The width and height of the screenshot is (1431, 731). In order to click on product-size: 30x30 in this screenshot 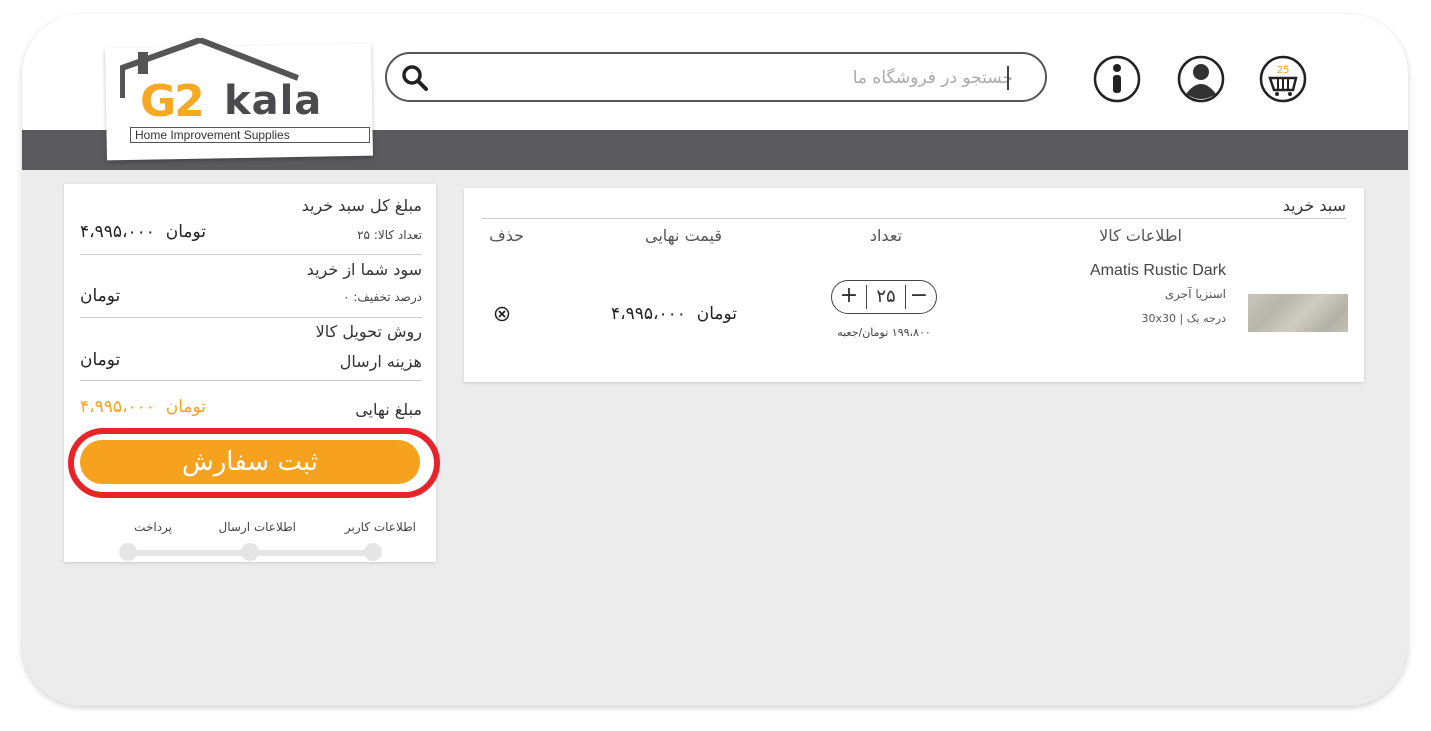, I will do `click(1158, 318)`.